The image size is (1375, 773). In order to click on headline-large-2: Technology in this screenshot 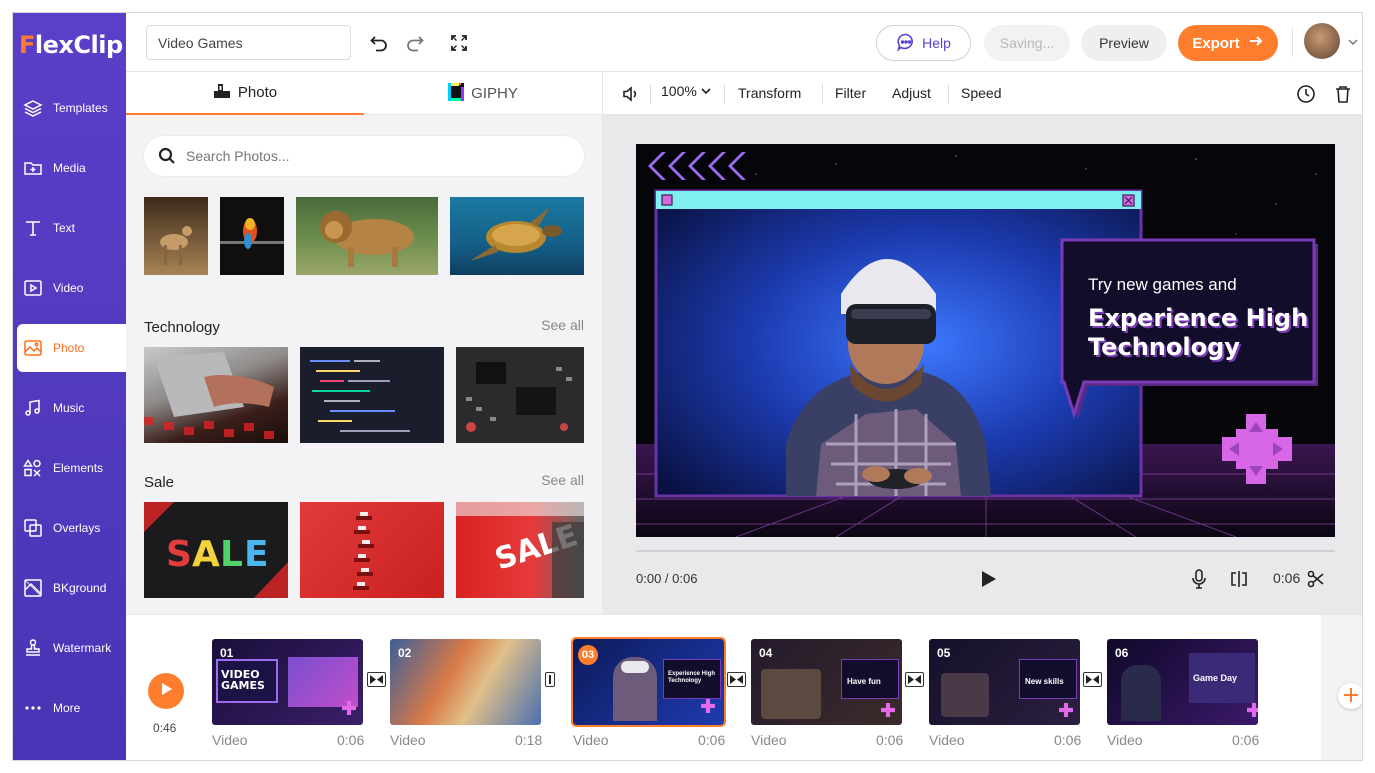, I will do `click(1164, 347)`.